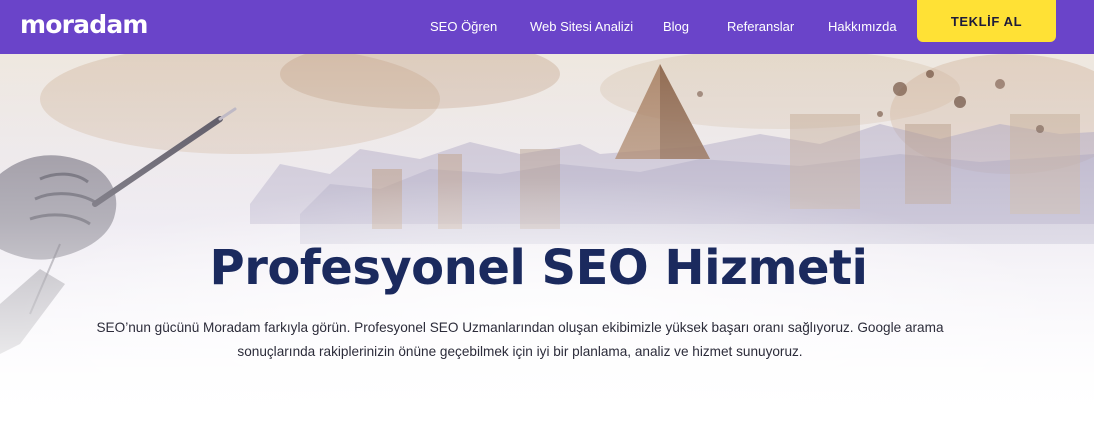 This screenshot has width=1094, height=426. Describe the element at coordinates (463, 27) in the screenshot. I see `nav-link-seo-ogren: SEO Öğren` at that location.